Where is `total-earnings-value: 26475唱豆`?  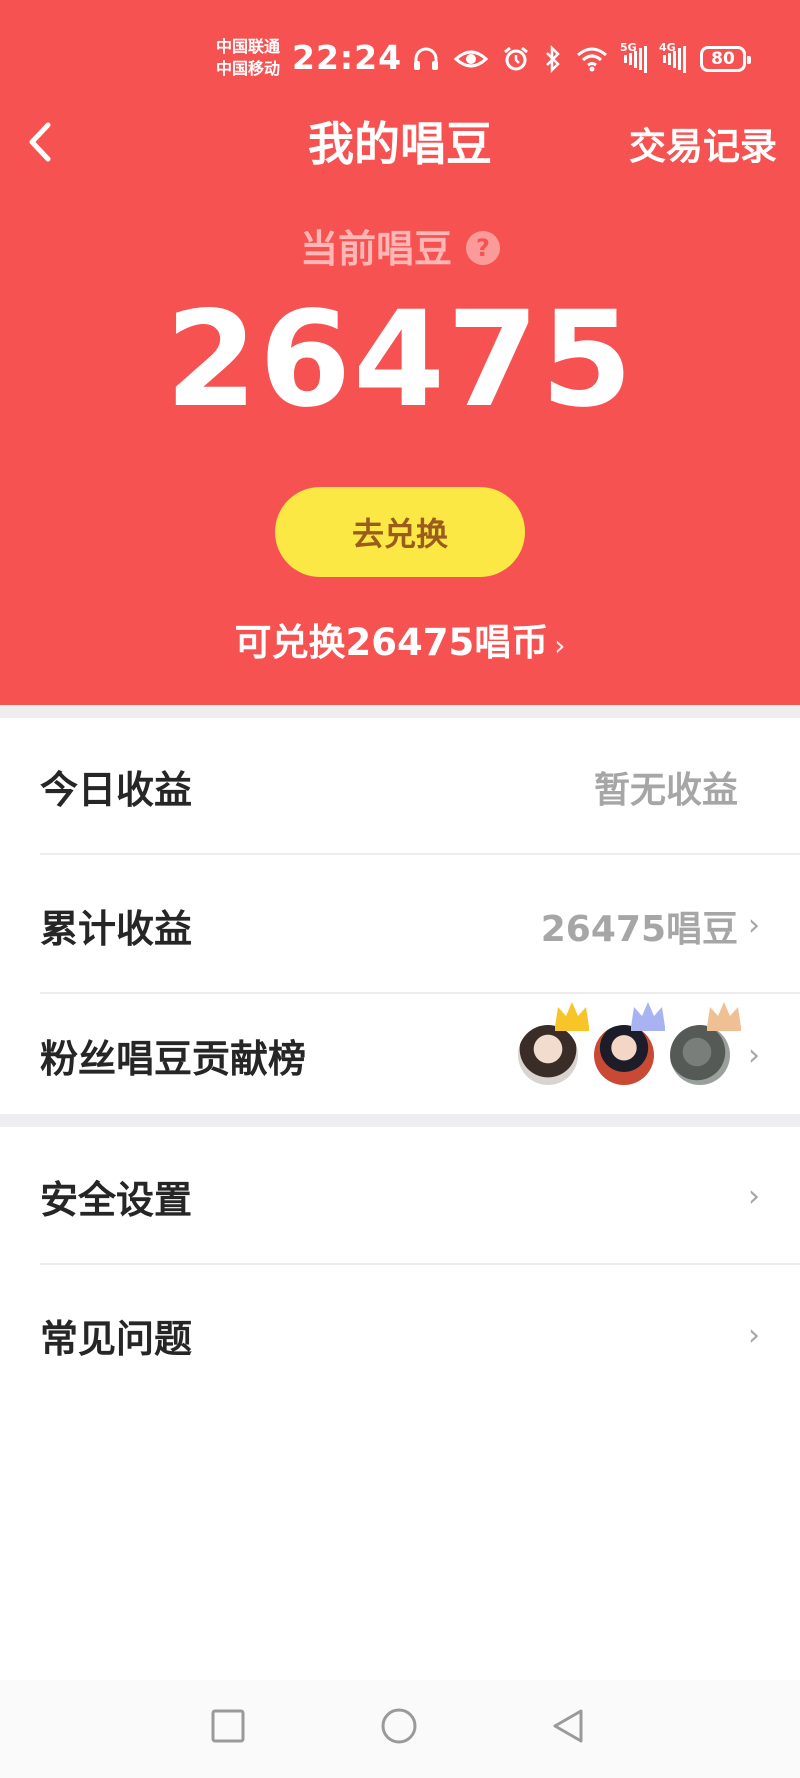 total-earnings-value: 26475唱豆 is located at coordinates (639, 929).